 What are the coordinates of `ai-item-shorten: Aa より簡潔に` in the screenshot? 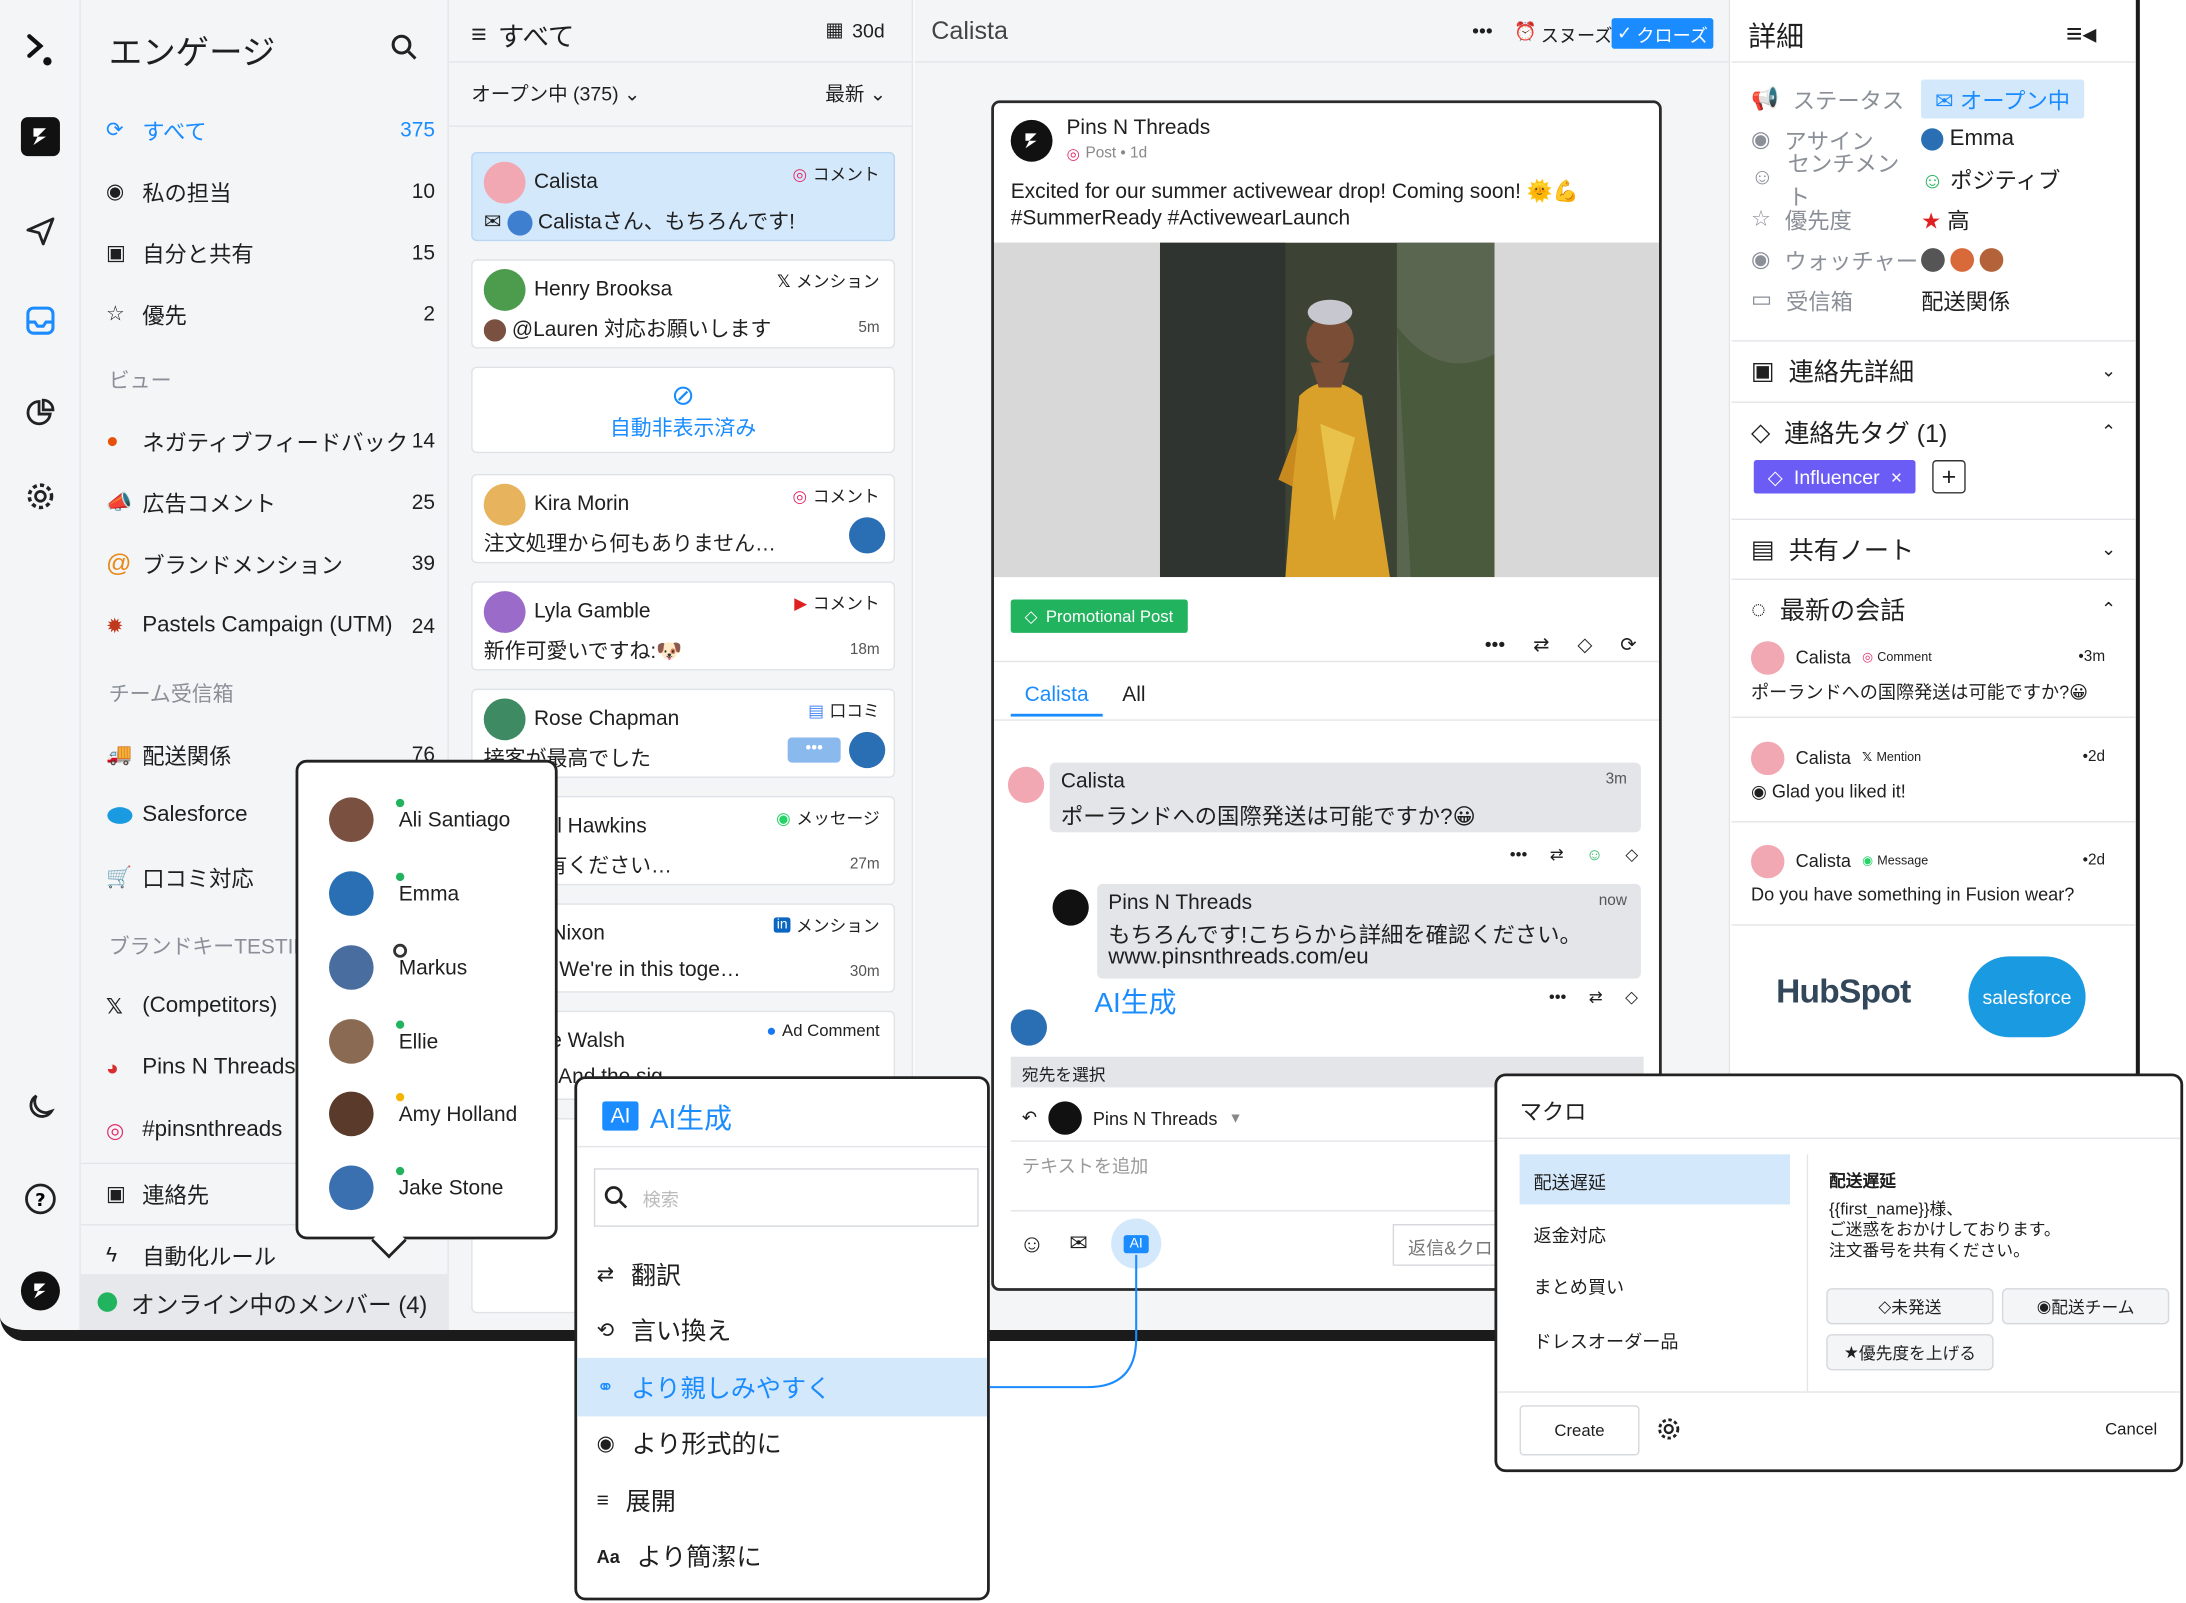 It's located at (792, 1556).